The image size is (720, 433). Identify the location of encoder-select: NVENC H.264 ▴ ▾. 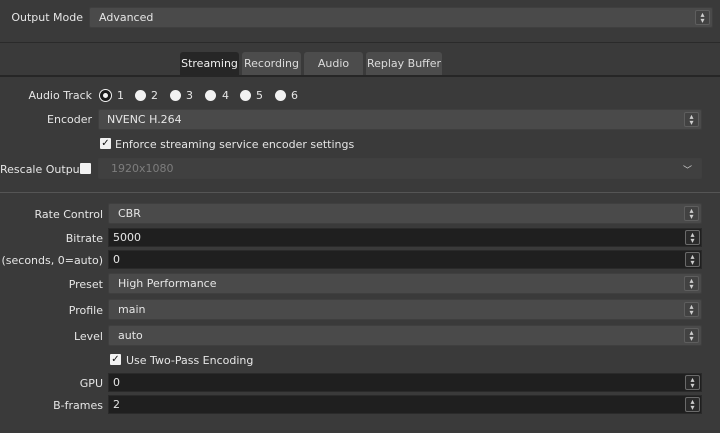
(400, 119).